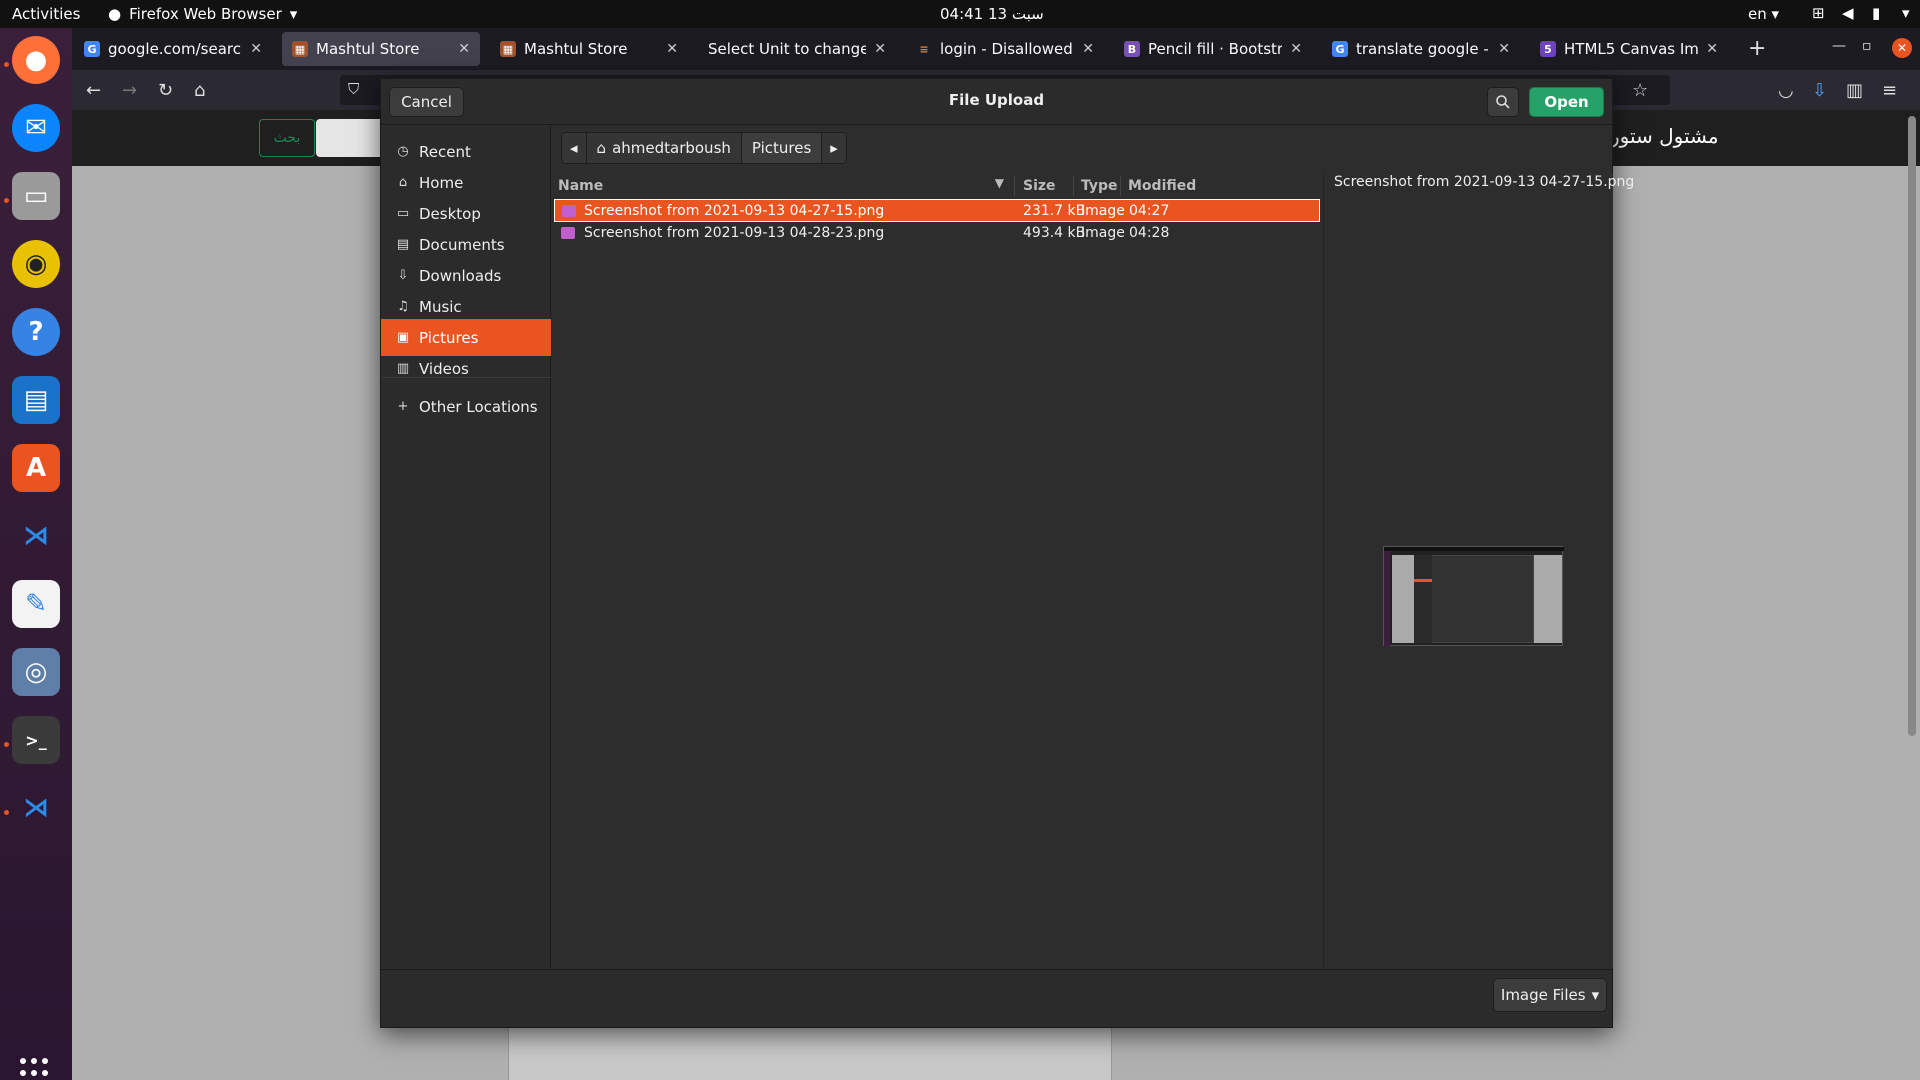 This screenshot has height=1080, width=1920. What do you see at coordinates (1912, 426) in the screenshot?
I see `page-scrollbar` at bounding box center [1912, 426].